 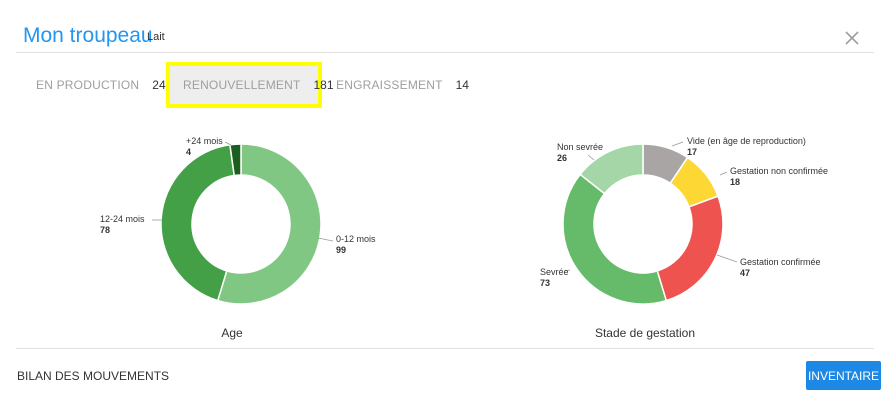 What do you see at coordinates (188, 152) in the screenshot?
I see `slice-value: 4` at bounding box center [188, 152].